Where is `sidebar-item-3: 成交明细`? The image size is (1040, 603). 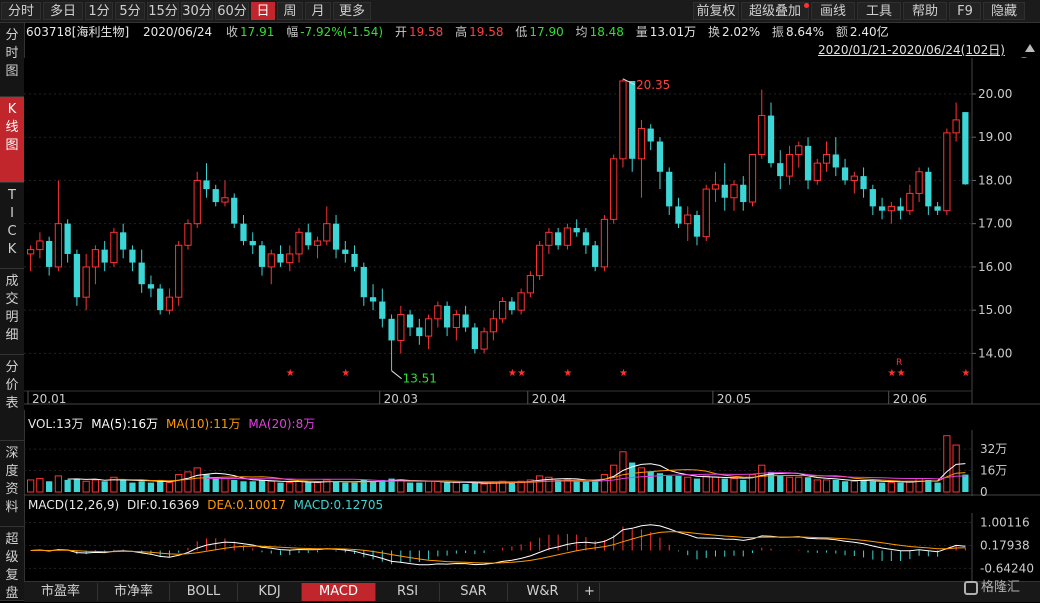
sidebar-item-3: 成交明细 is located at coordinates (12, 312).